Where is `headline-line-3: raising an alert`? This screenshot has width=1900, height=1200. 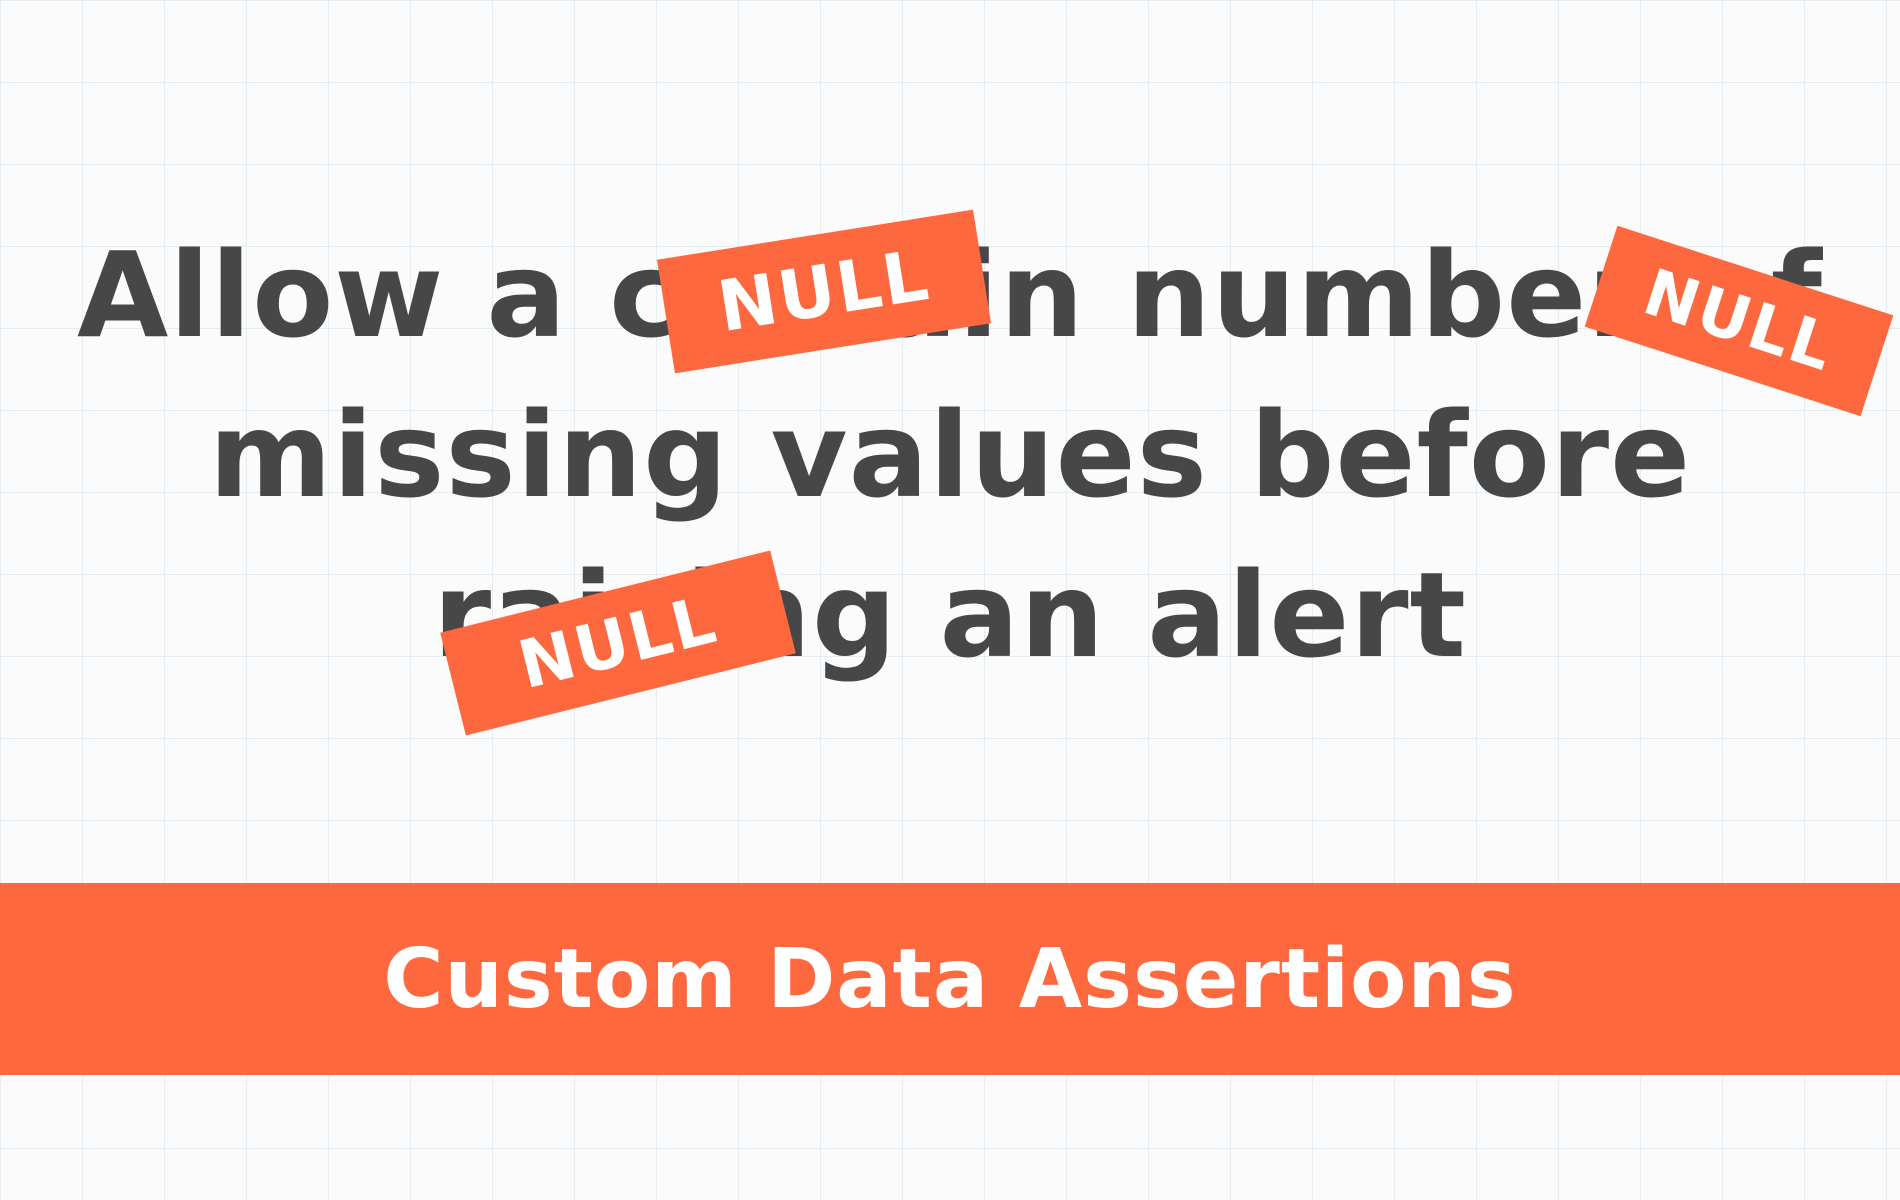 headline-line-3: raising an alert is located at coordinates (950, 615).